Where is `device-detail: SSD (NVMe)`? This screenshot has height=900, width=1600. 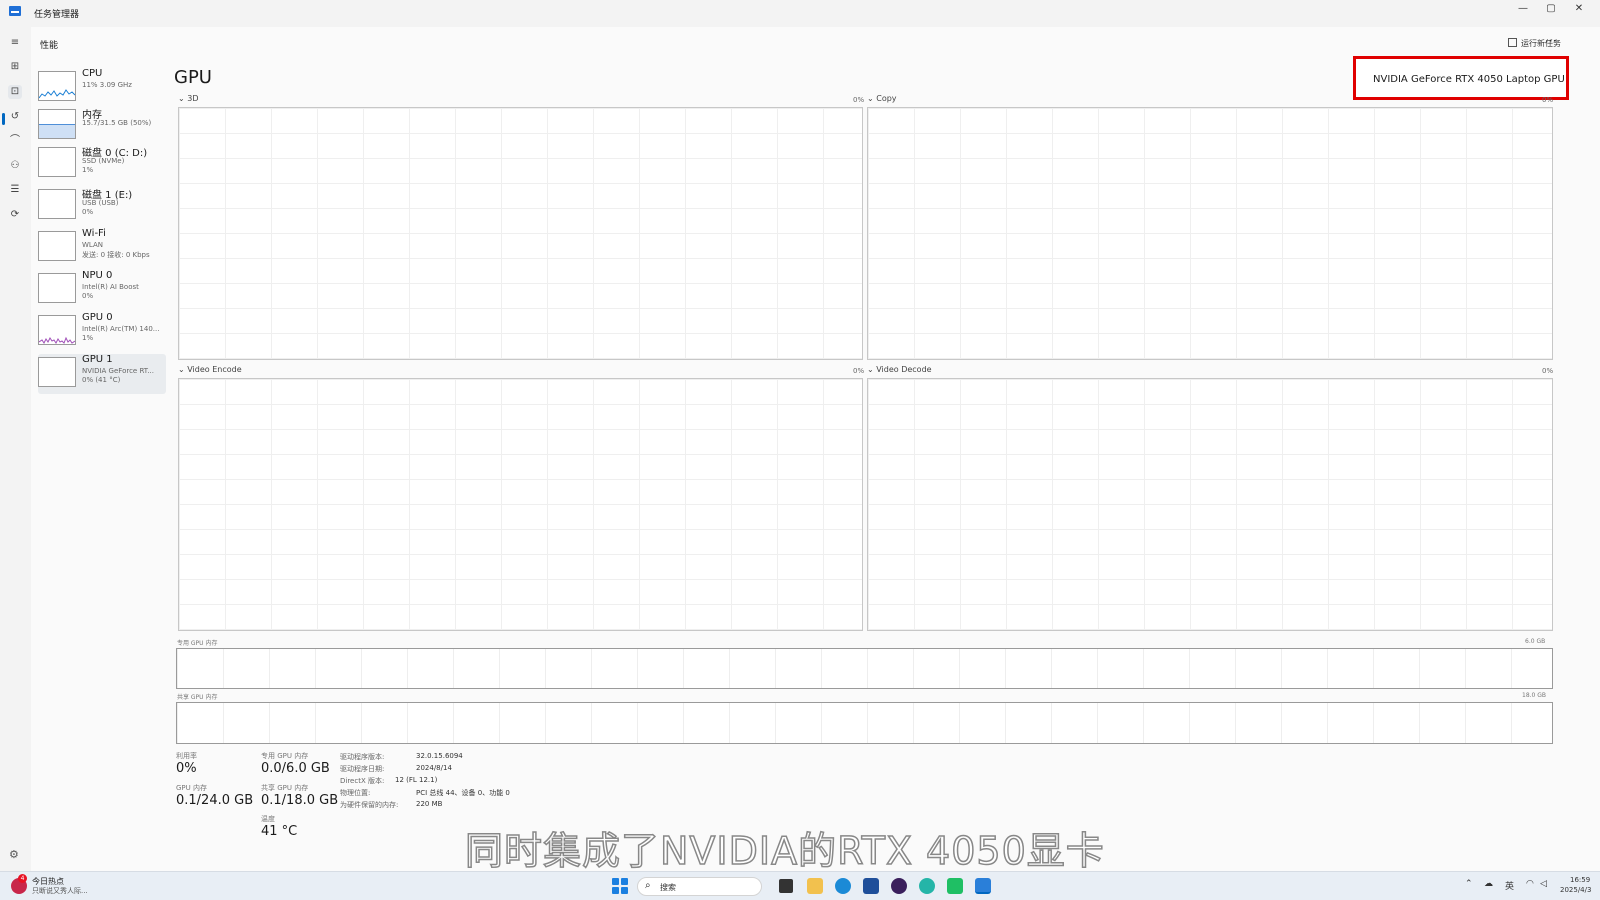 device-detail: SSD (NVMe) is located at coordinates (103, 161).